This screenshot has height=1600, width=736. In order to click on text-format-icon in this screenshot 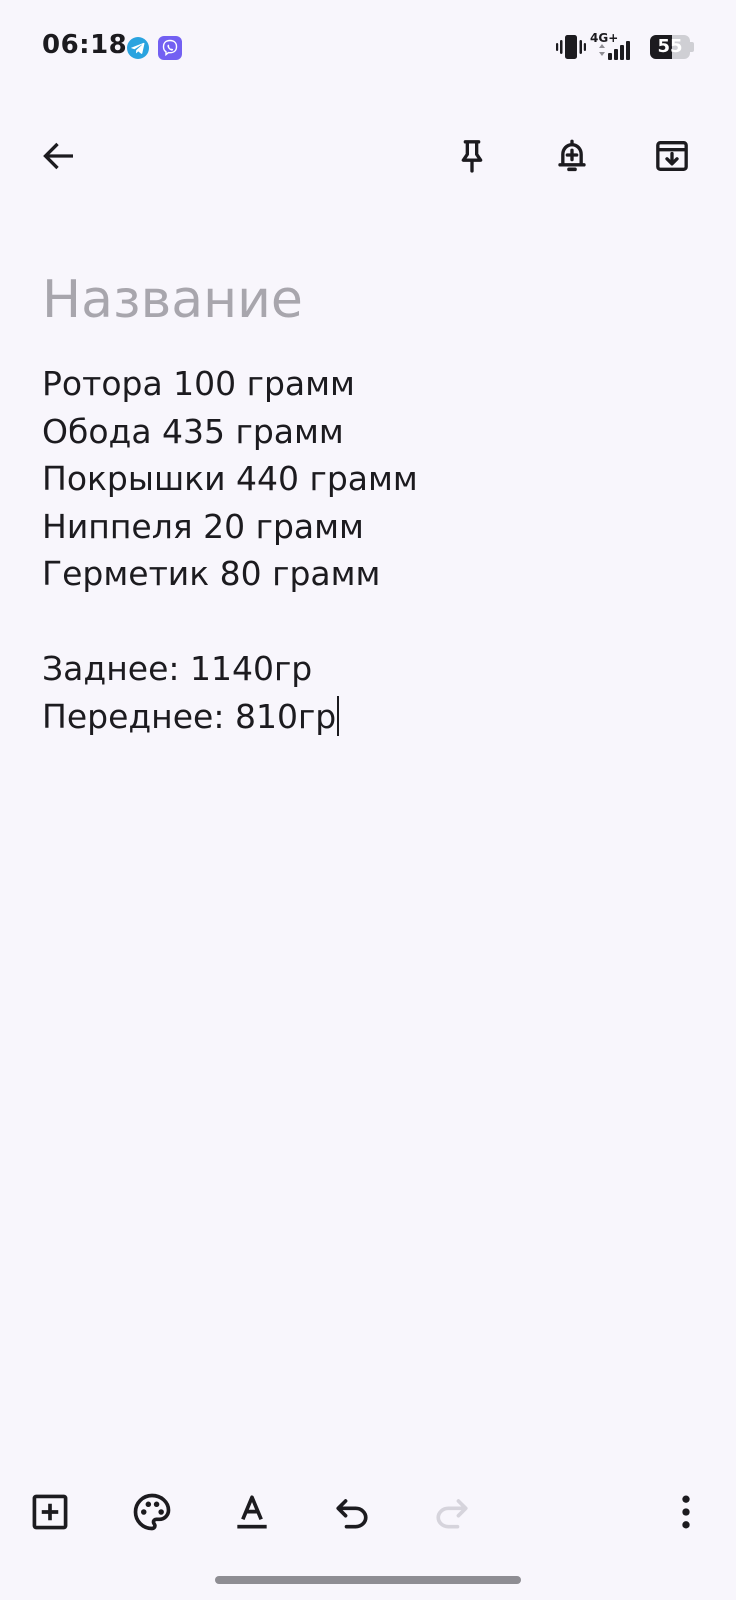, I will do `click(252, 1512)`.